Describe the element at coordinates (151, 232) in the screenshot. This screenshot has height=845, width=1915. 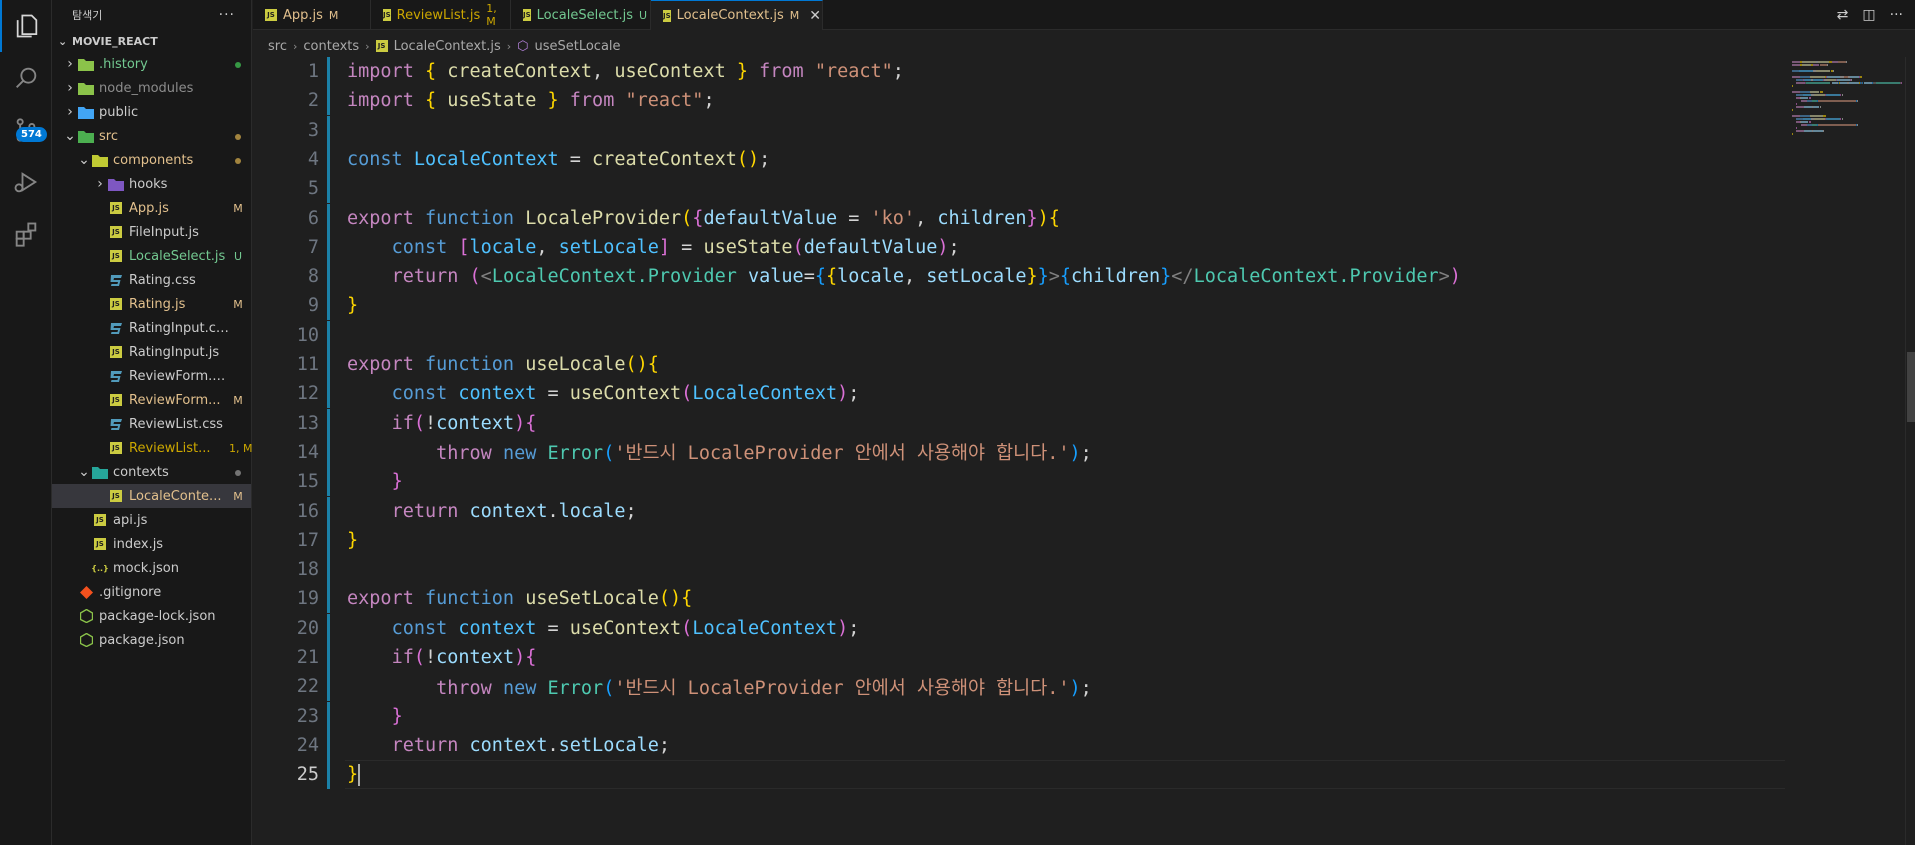
I see `tree-file: JS FileInput.js` at that location.